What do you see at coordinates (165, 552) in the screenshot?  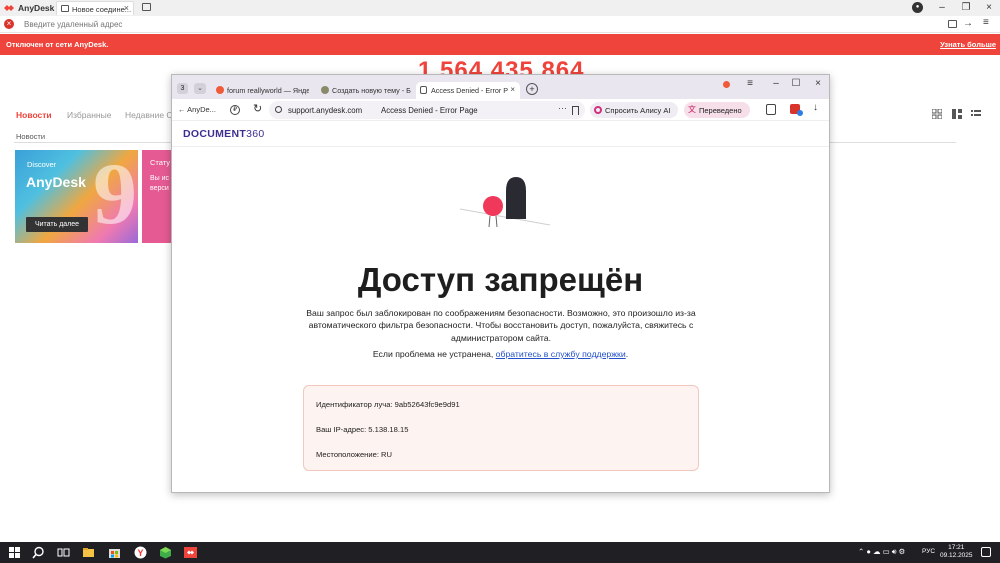 I see `app-cube-icon` at bounding box center [165, 552].